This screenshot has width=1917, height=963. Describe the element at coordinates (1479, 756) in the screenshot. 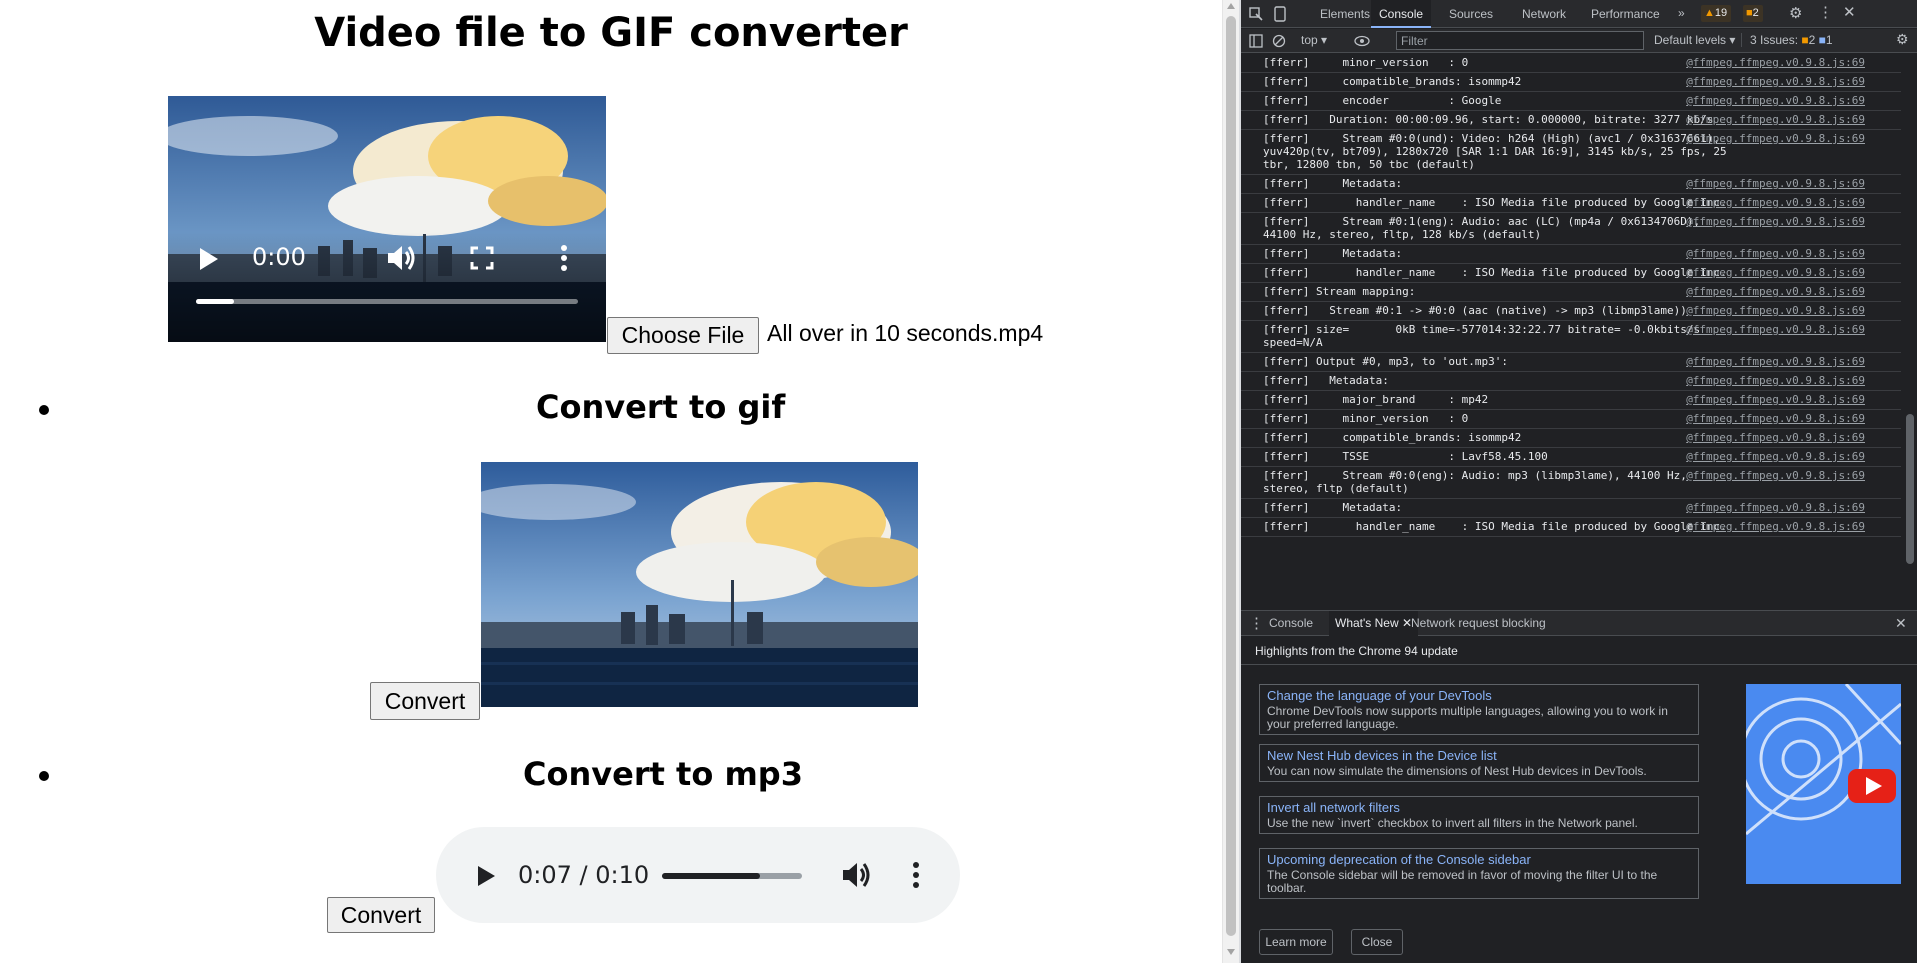

I see `card-title: New Nest Hub devices in the Device list` at that location.